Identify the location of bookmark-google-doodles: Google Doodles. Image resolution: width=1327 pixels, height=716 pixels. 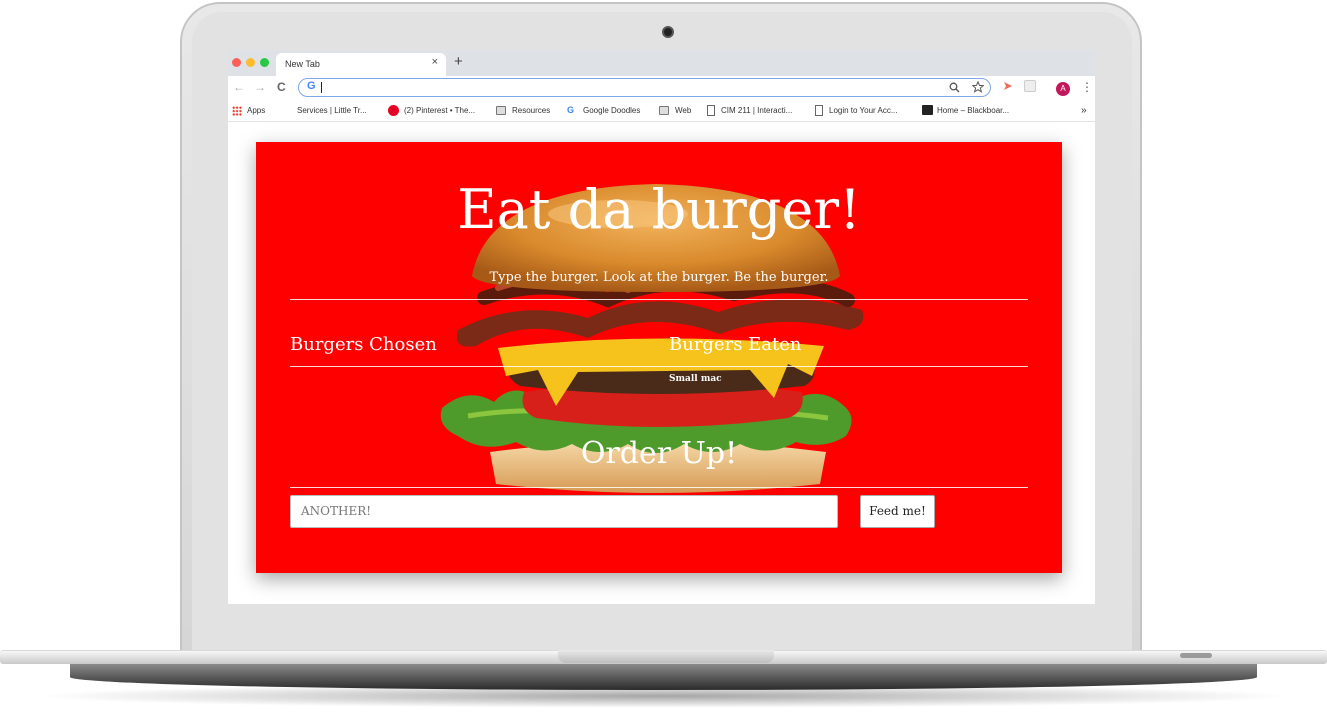
(611, 110).